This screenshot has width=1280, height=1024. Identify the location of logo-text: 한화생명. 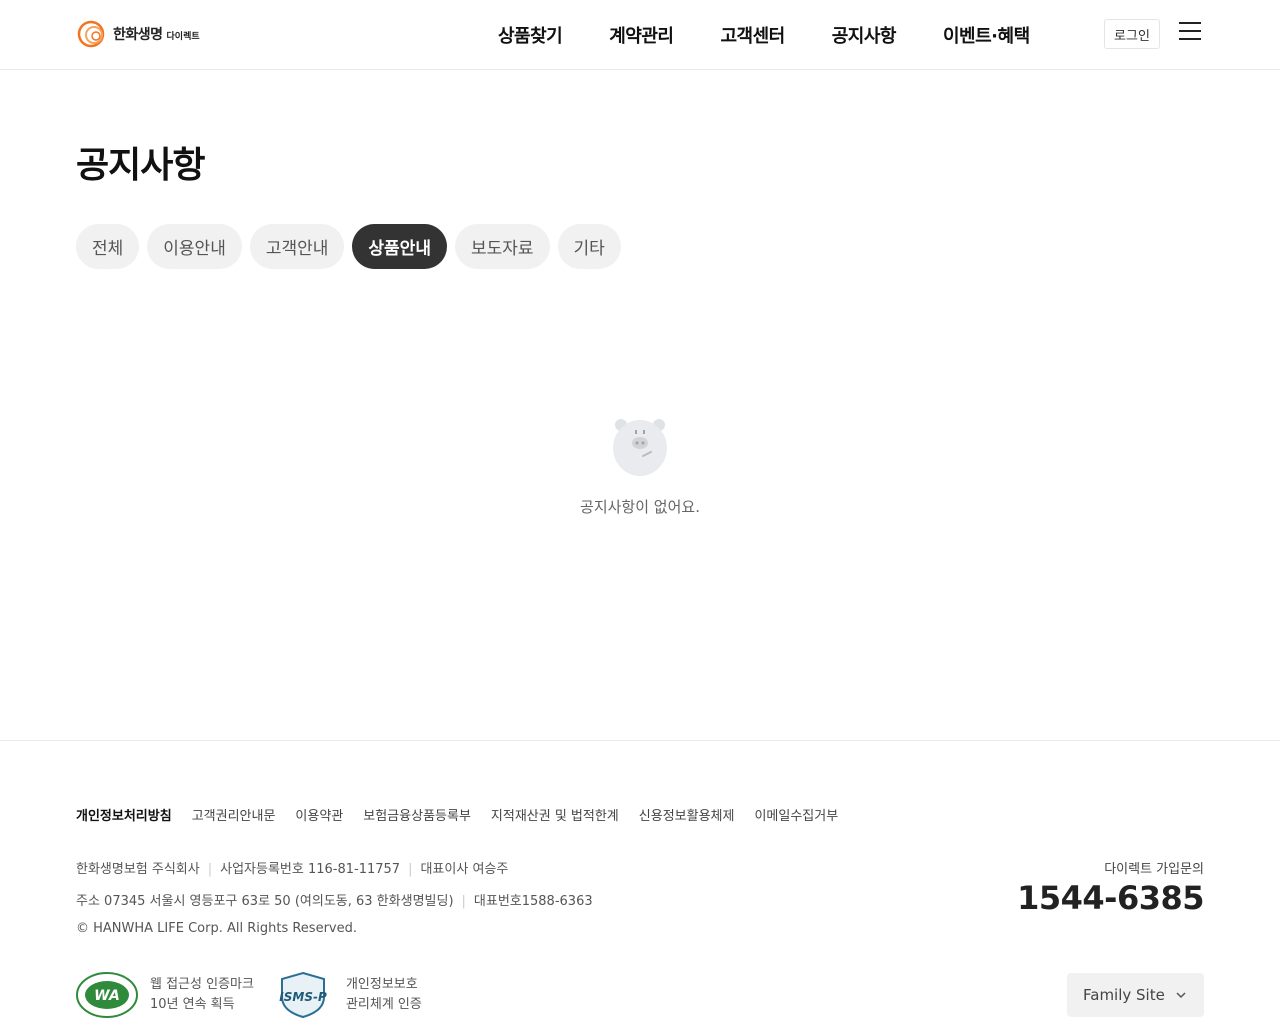
(138, 35).